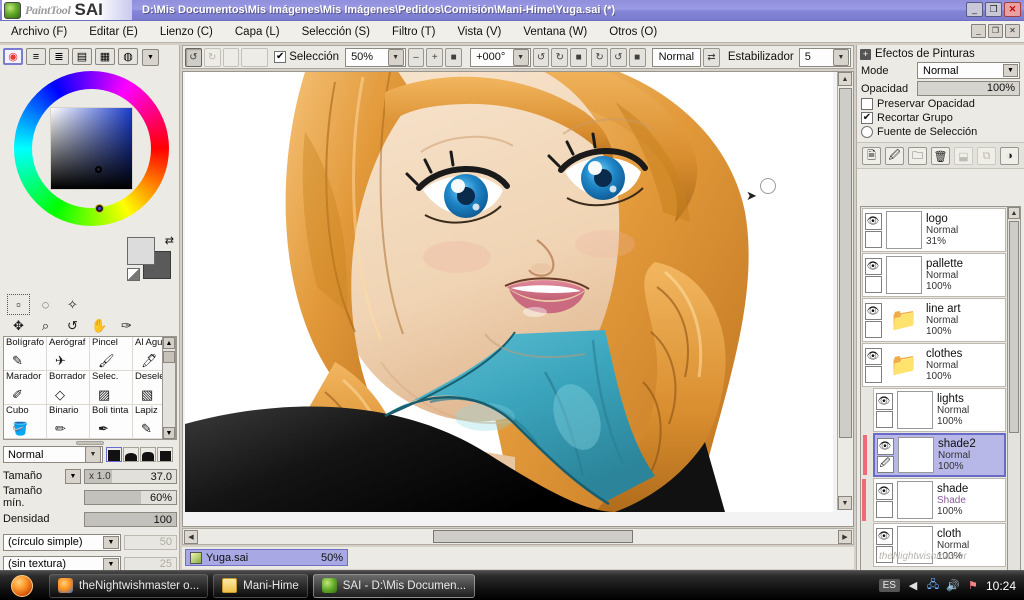 The image size is (1024, 600). Describe the element at coordinates (105, 56) in the screenshot. I see `swatch-grid-mode-icon: ▦` at that location.